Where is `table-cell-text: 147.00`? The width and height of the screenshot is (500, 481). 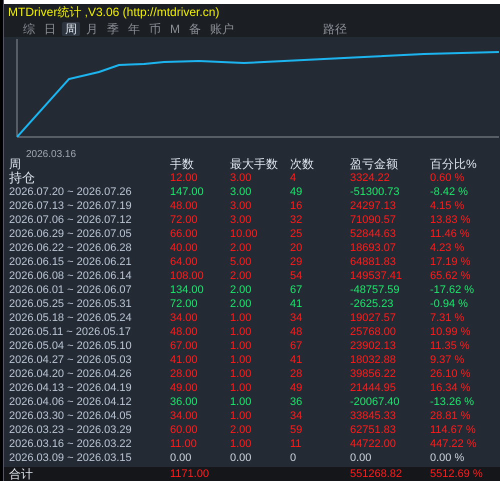 table-cell-text: 147.00 is located at coordinates (187, 192).